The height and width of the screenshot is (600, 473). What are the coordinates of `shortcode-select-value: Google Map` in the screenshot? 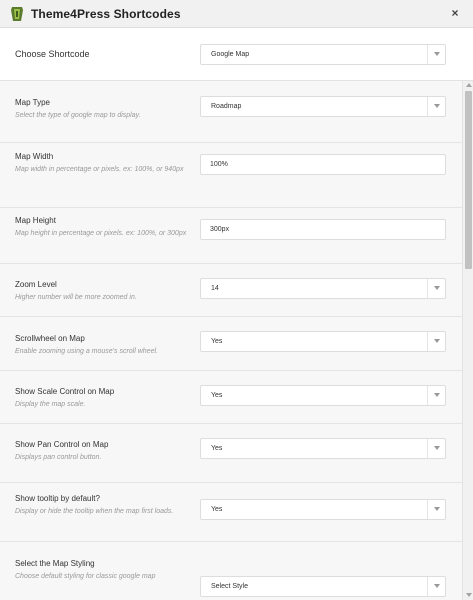 It's located at (230, 54).